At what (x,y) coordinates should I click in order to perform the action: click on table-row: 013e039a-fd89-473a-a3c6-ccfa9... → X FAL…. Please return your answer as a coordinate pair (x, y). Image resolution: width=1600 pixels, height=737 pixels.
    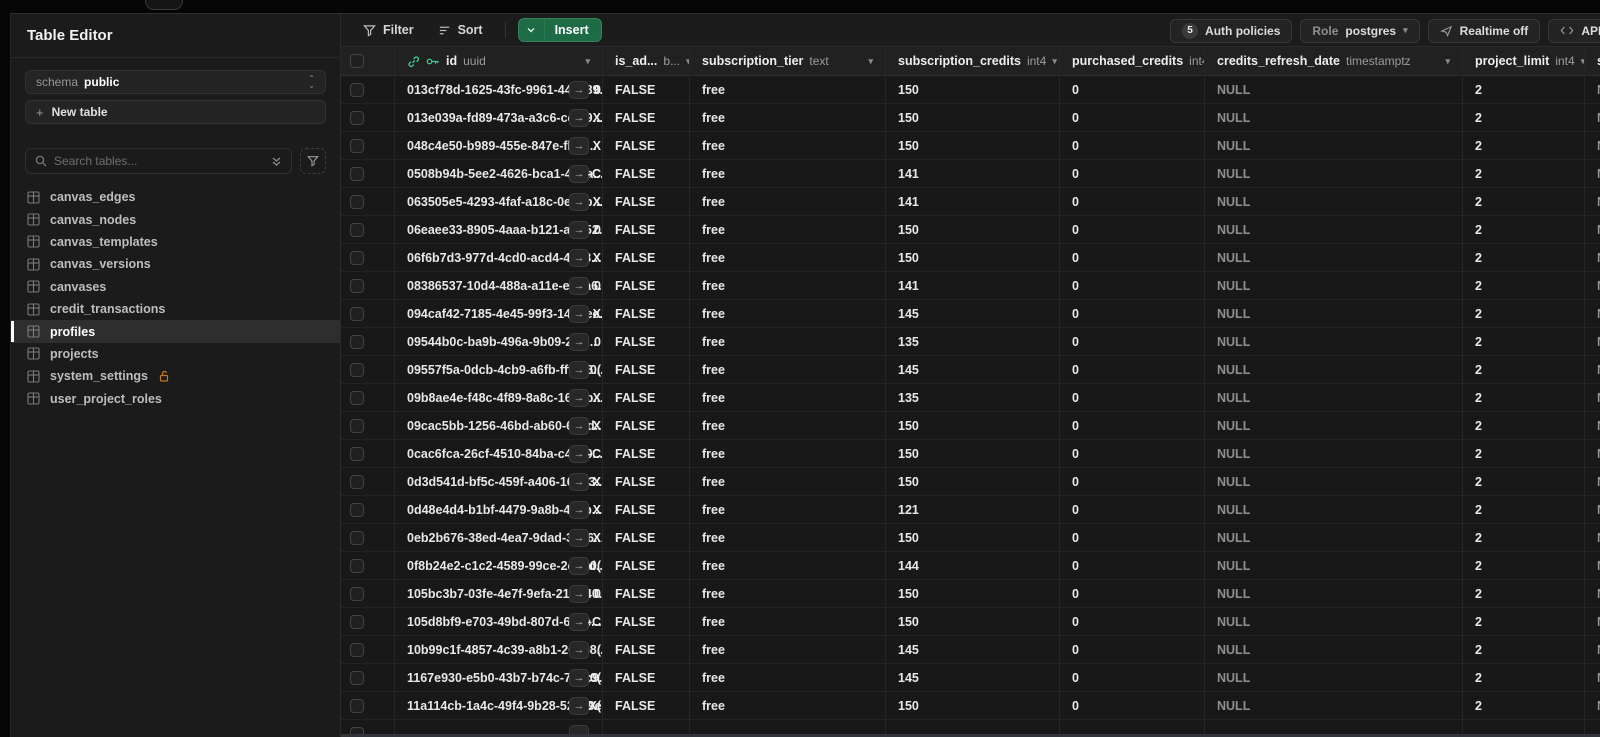
    Looking at the image, I should click on (970, 118).